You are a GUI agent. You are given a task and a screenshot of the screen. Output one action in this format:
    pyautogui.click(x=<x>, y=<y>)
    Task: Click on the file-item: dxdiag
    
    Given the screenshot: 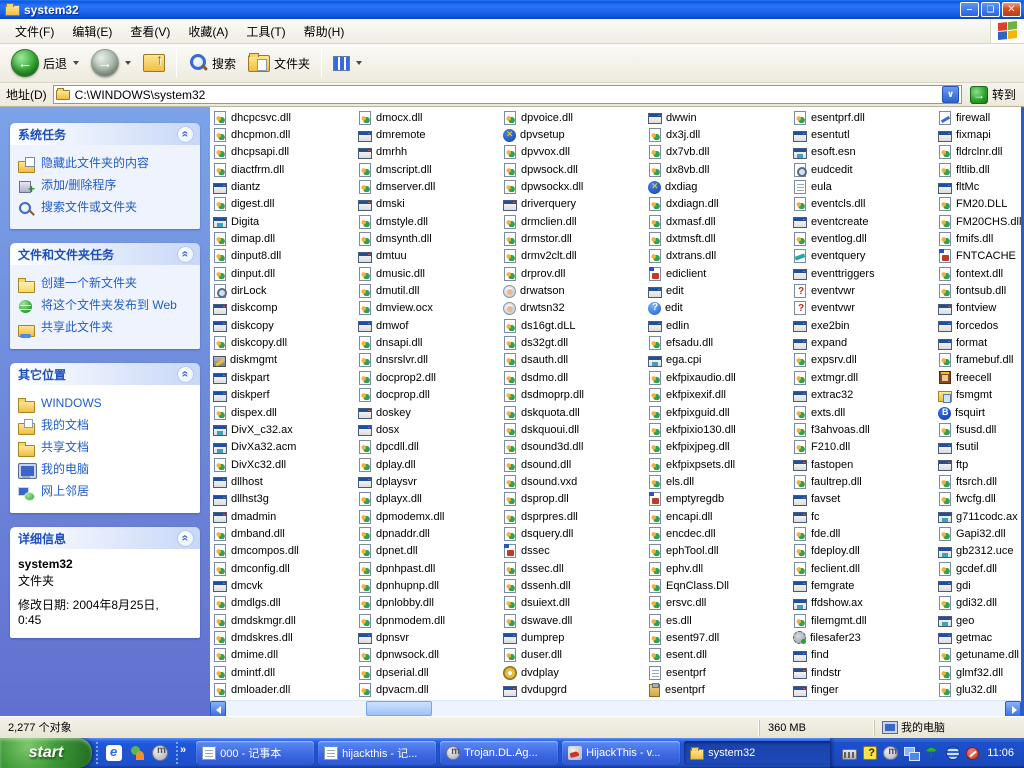 What is the action you would take?
    pyautogui.click(x=720, y=186)
    